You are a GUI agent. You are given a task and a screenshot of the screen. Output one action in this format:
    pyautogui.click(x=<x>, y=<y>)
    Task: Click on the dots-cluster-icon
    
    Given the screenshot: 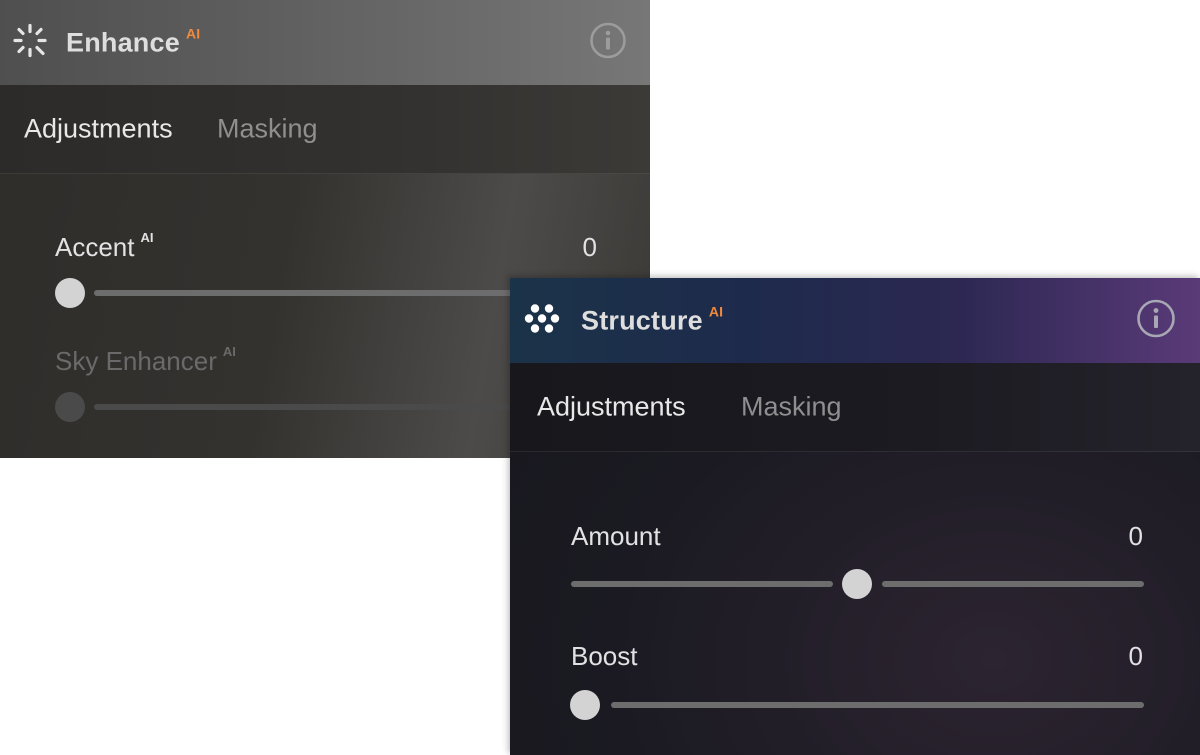 What is the action you would take?
    pyautogui.click(x=542, y=320)
    